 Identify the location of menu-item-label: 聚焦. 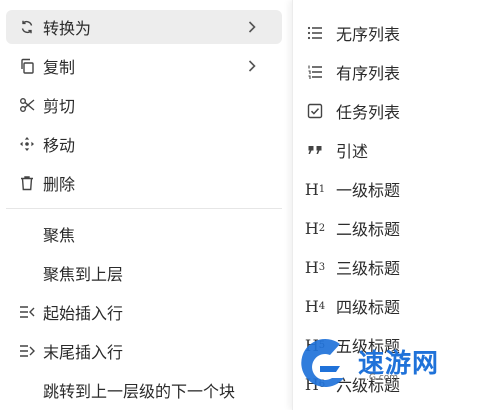
(59, 235).